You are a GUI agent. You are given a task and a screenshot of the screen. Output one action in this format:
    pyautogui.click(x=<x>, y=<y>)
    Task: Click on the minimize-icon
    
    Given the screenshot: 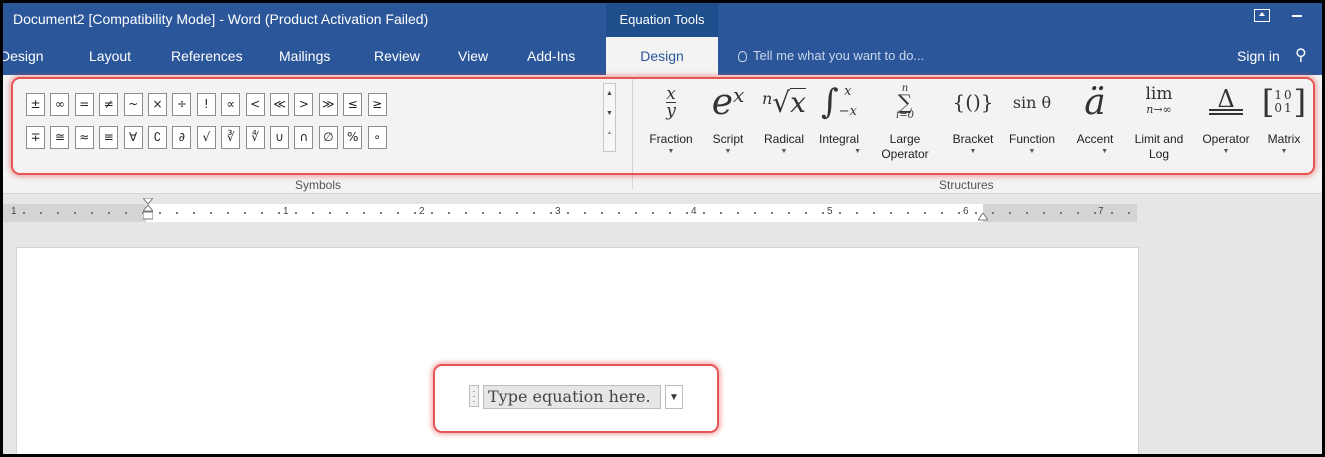 What is the action you would take?
    pyautogui.click(x=1297, y=16)
    